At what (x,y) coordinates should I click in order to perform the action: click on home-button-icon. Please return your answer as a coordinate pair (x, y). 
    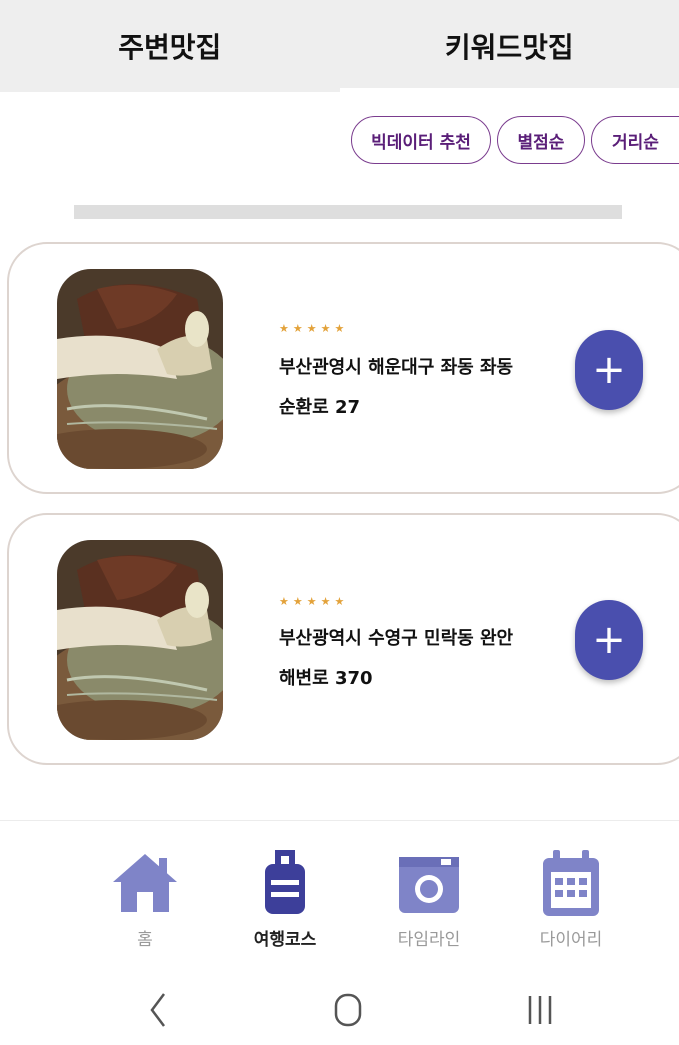
    Looking at the image, I should click on (348, 1010).